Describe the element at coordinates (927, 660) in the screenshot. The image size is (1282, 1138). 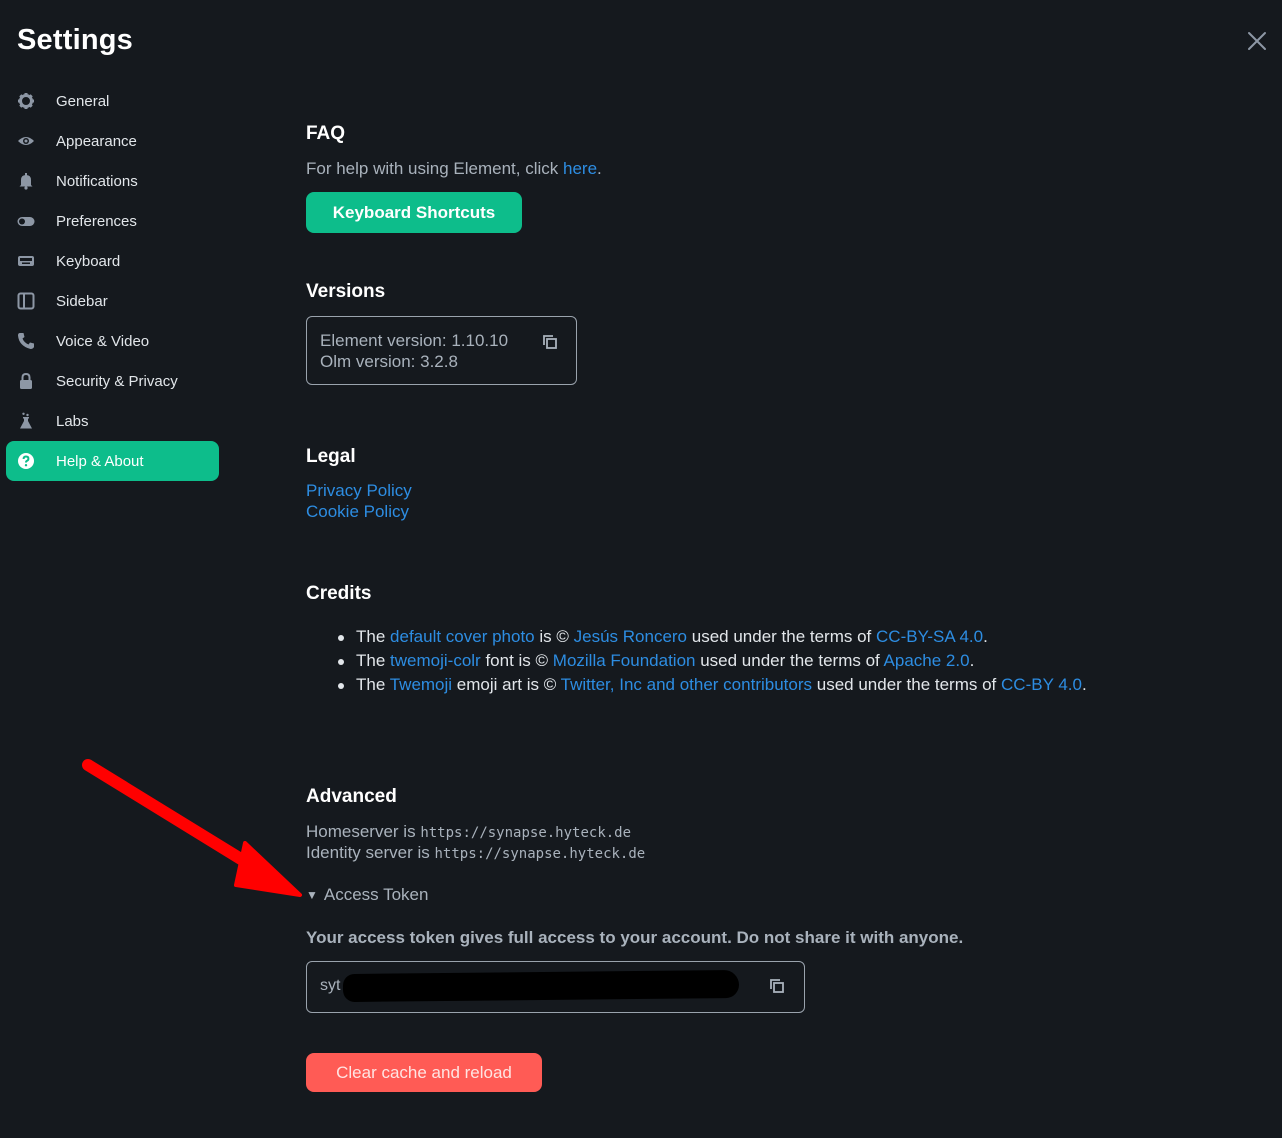
I see `apache-link: Apache 2.0` at that location.